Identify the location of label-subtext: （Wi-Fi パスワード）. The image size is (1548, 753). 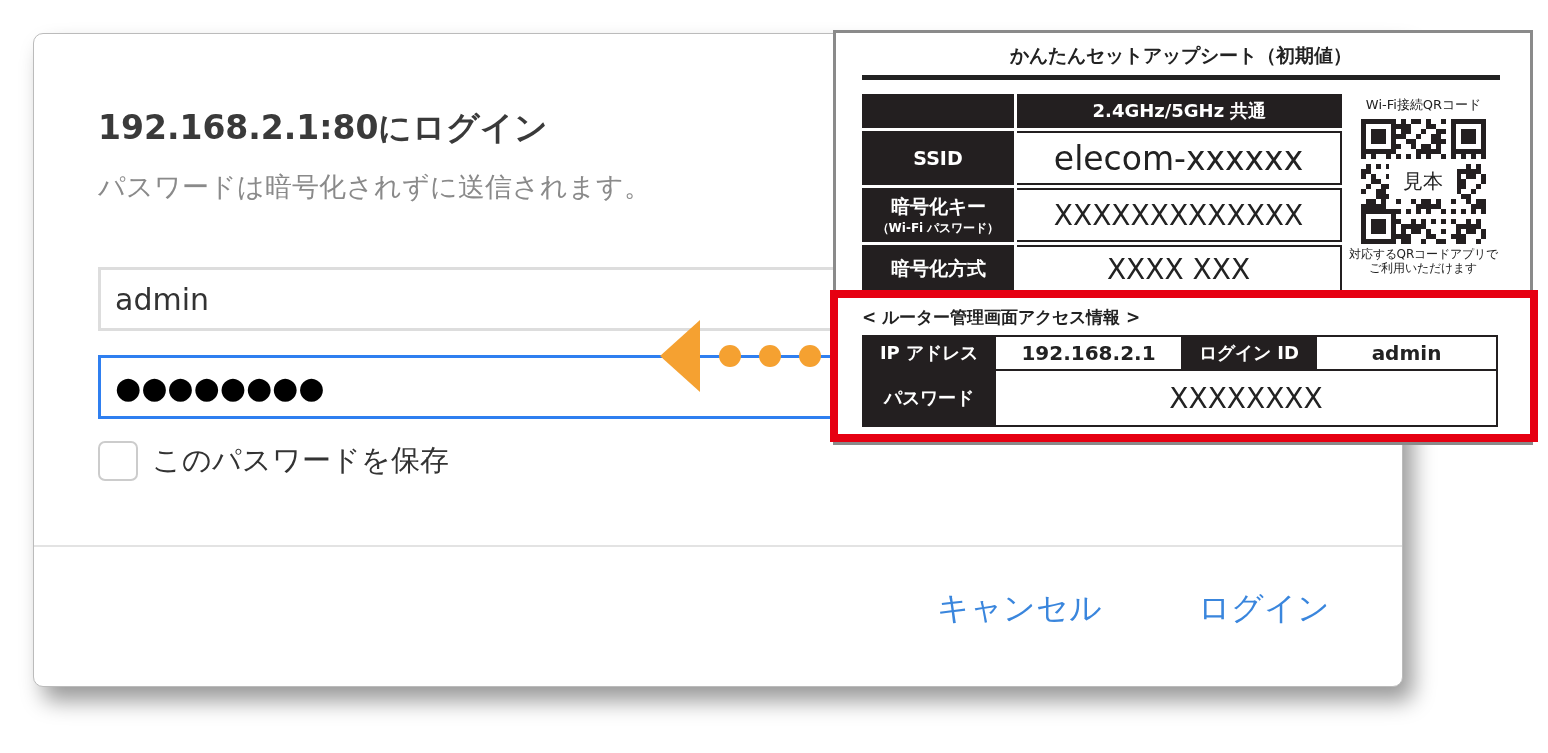
(938, 228).